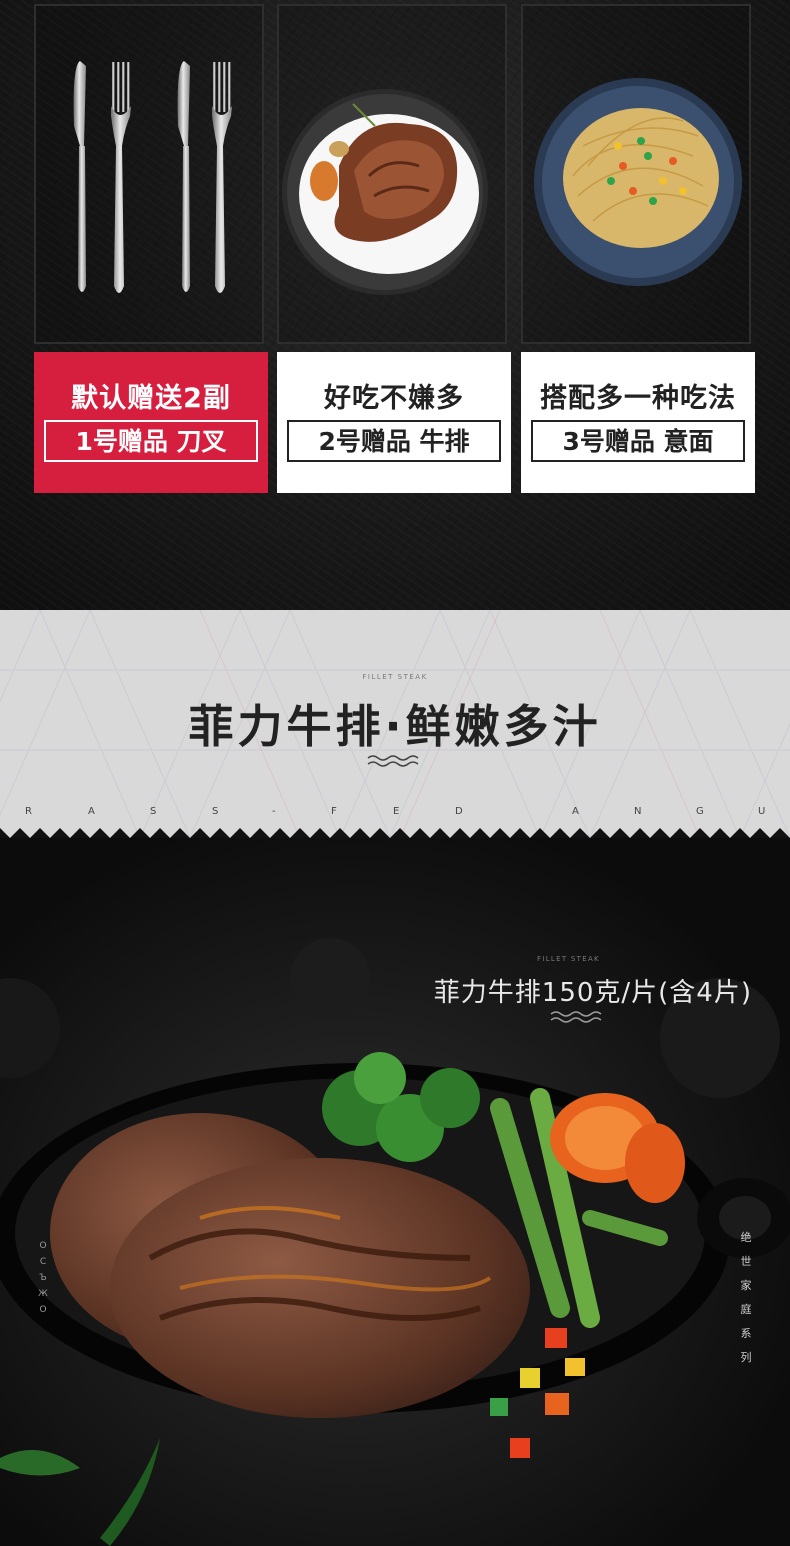 The width and height of the screenshot is (790, 1546). What do you see at coordinates (638, 811) in the screenshot?
I see `letter: N` at bounding box center [638, 811].